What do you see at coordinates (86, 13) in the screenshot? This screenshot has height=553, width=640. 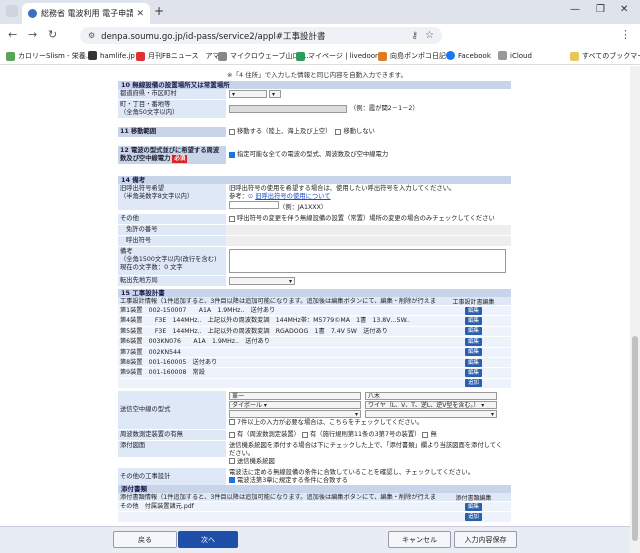 I see `browser-tab: 総務省 電波利用 電子申請・届出 ✕` at bounding box center [86, 13].